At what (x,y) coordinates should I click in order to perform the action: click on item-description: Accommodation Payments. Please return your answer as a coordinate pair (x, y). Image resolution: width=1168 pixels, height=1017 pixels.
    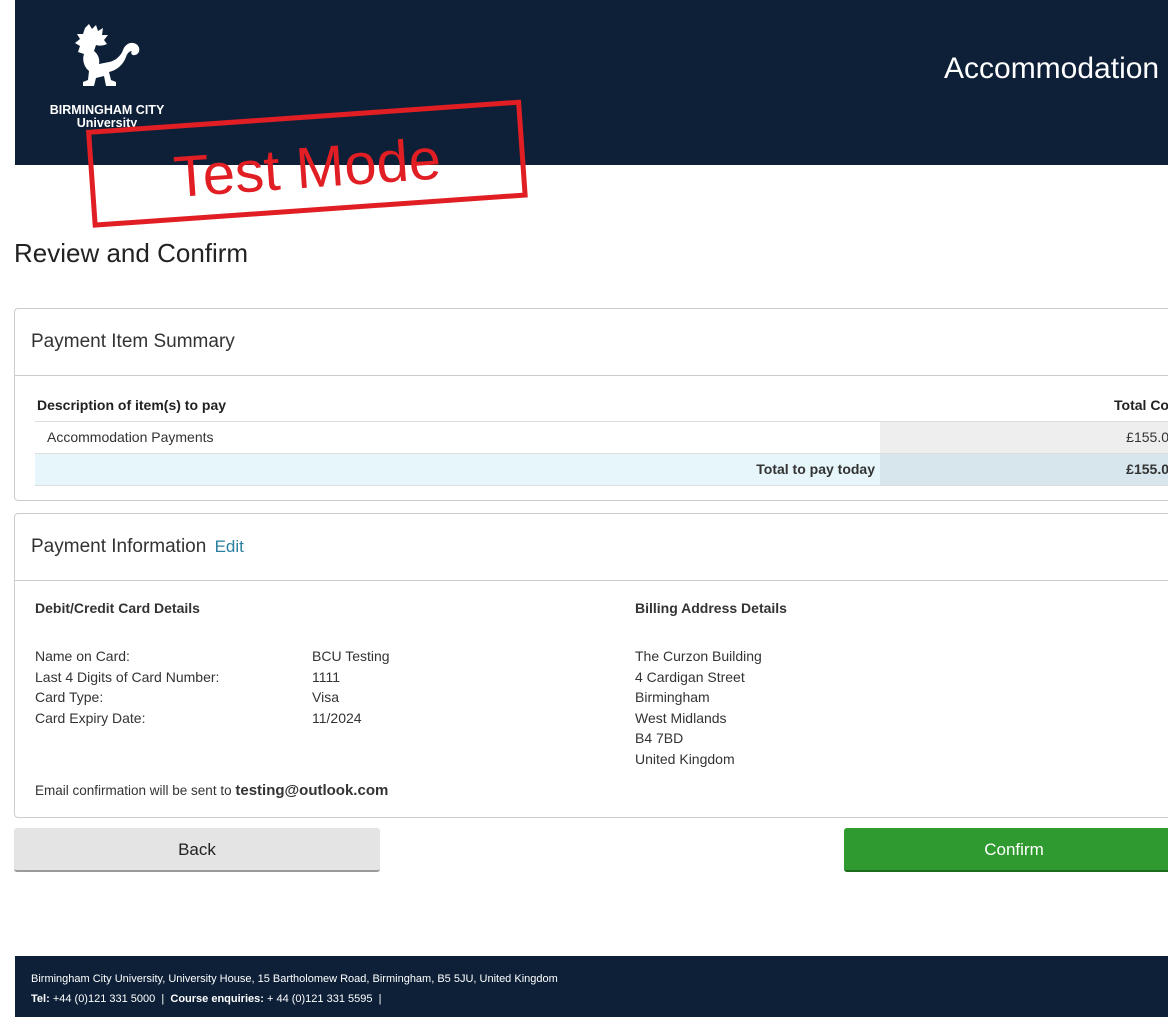
    Looking at the image, I should click on (130, 437).